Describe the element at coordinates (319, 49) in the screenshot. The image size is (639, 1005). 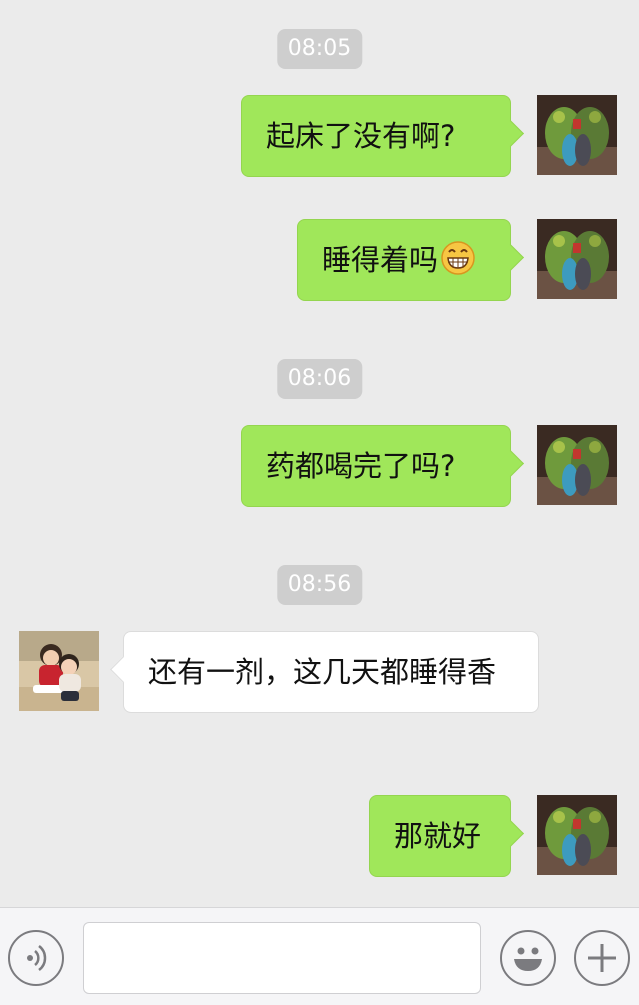
I see `timestamp: 08:05` at that location.